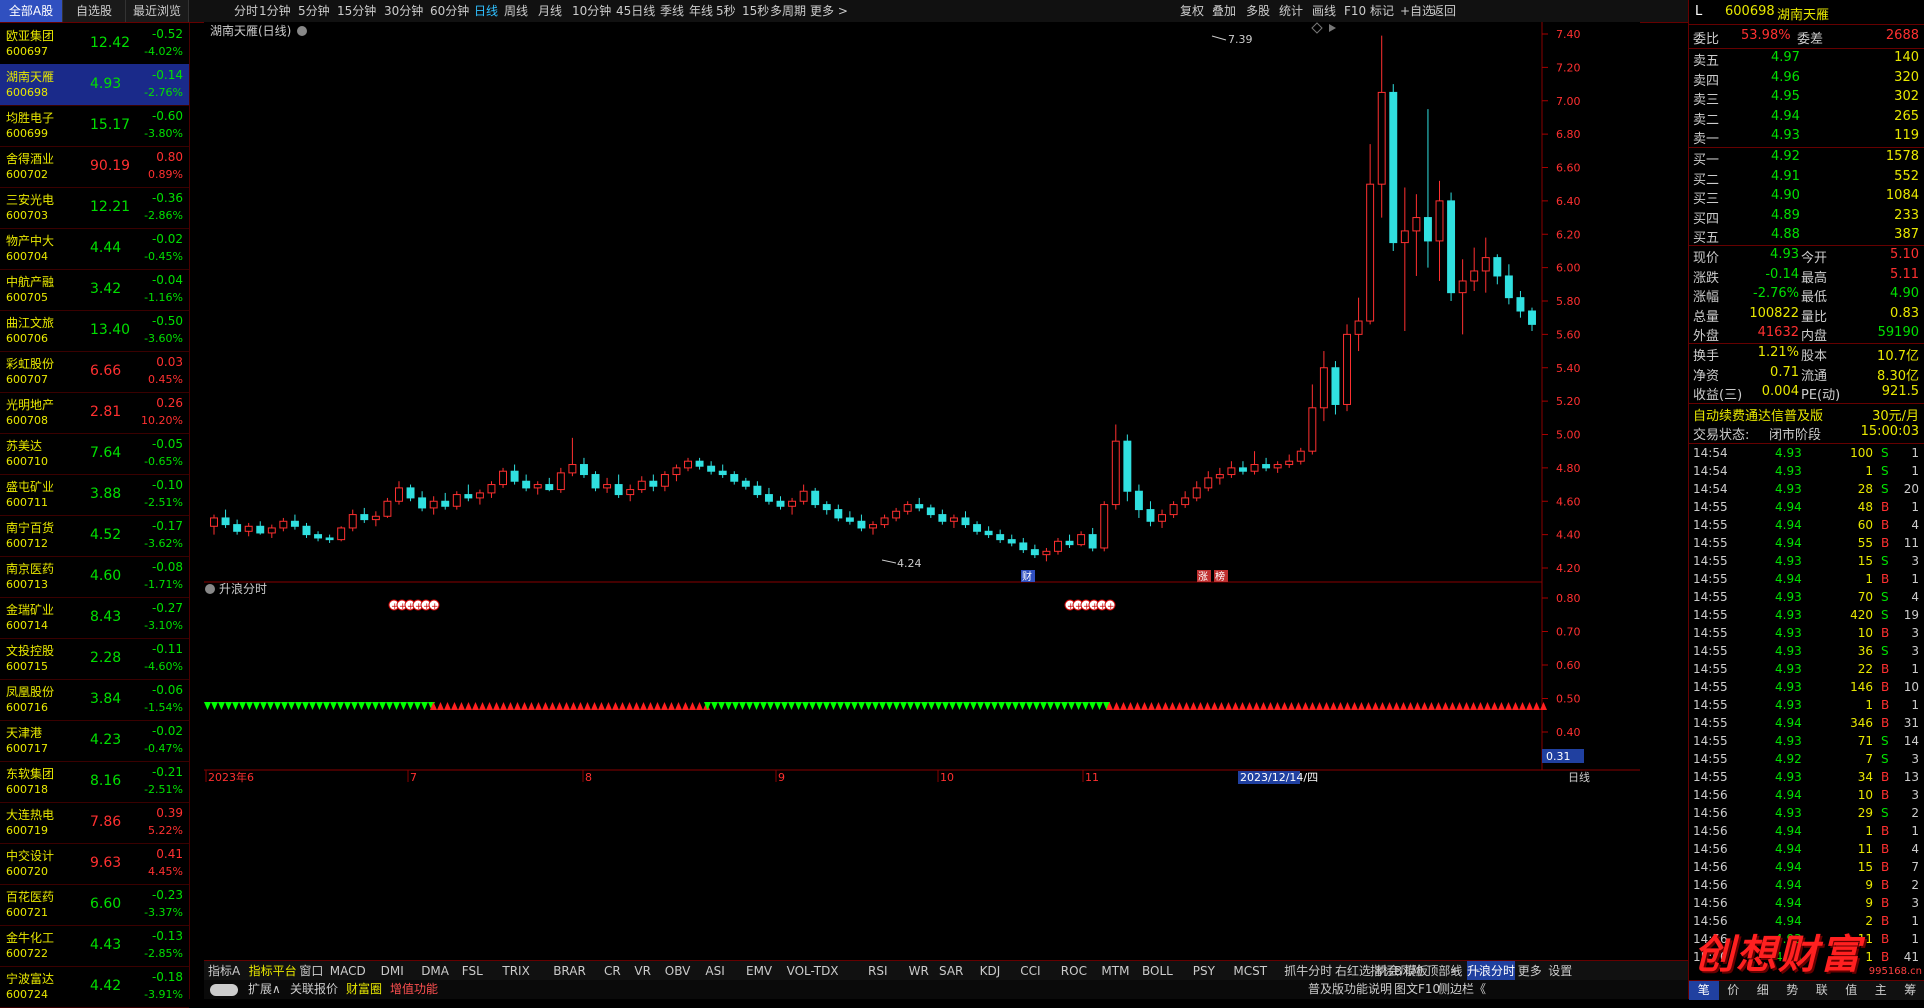 The height and width of the screenshot is (1008, 1924). What do you see at coordinates (1350, 989) in the screenshot?
I see `extension-link: 普及版功能说明` at bounding box center [1350, 989].